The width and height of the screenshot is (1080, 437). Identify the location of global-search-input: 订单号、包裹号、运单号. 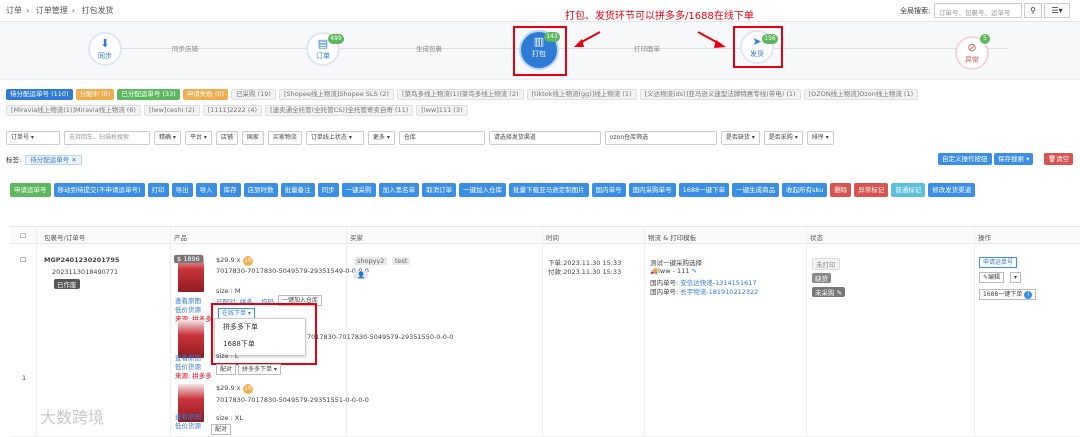
(978, 10).